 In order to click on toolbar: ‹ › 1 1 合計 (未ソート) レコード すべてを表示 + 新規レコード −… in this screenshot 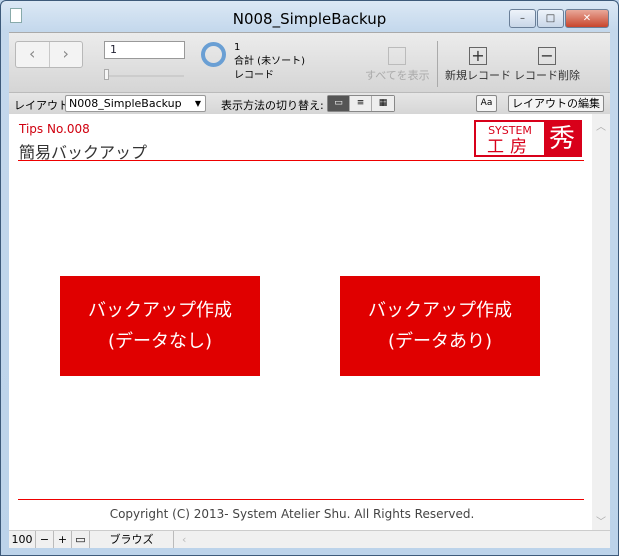, I will do `click(309, 62)`.